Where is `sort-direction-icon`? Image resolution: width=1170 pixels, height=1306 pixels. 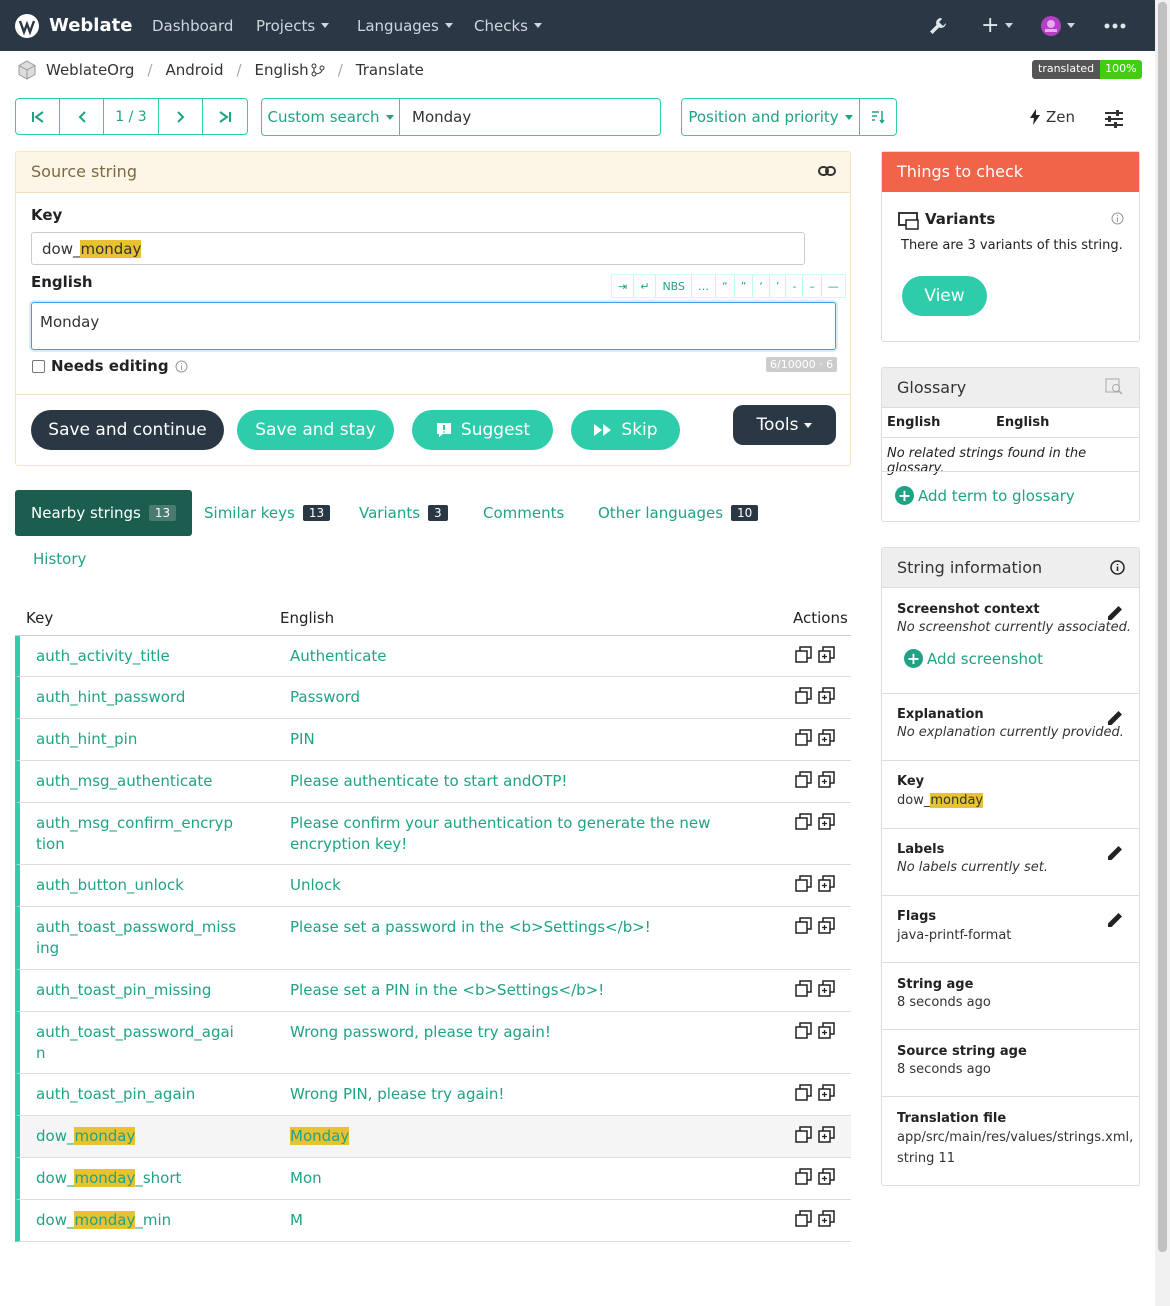
sort-direction-icon is located at coordinates (878, 117).